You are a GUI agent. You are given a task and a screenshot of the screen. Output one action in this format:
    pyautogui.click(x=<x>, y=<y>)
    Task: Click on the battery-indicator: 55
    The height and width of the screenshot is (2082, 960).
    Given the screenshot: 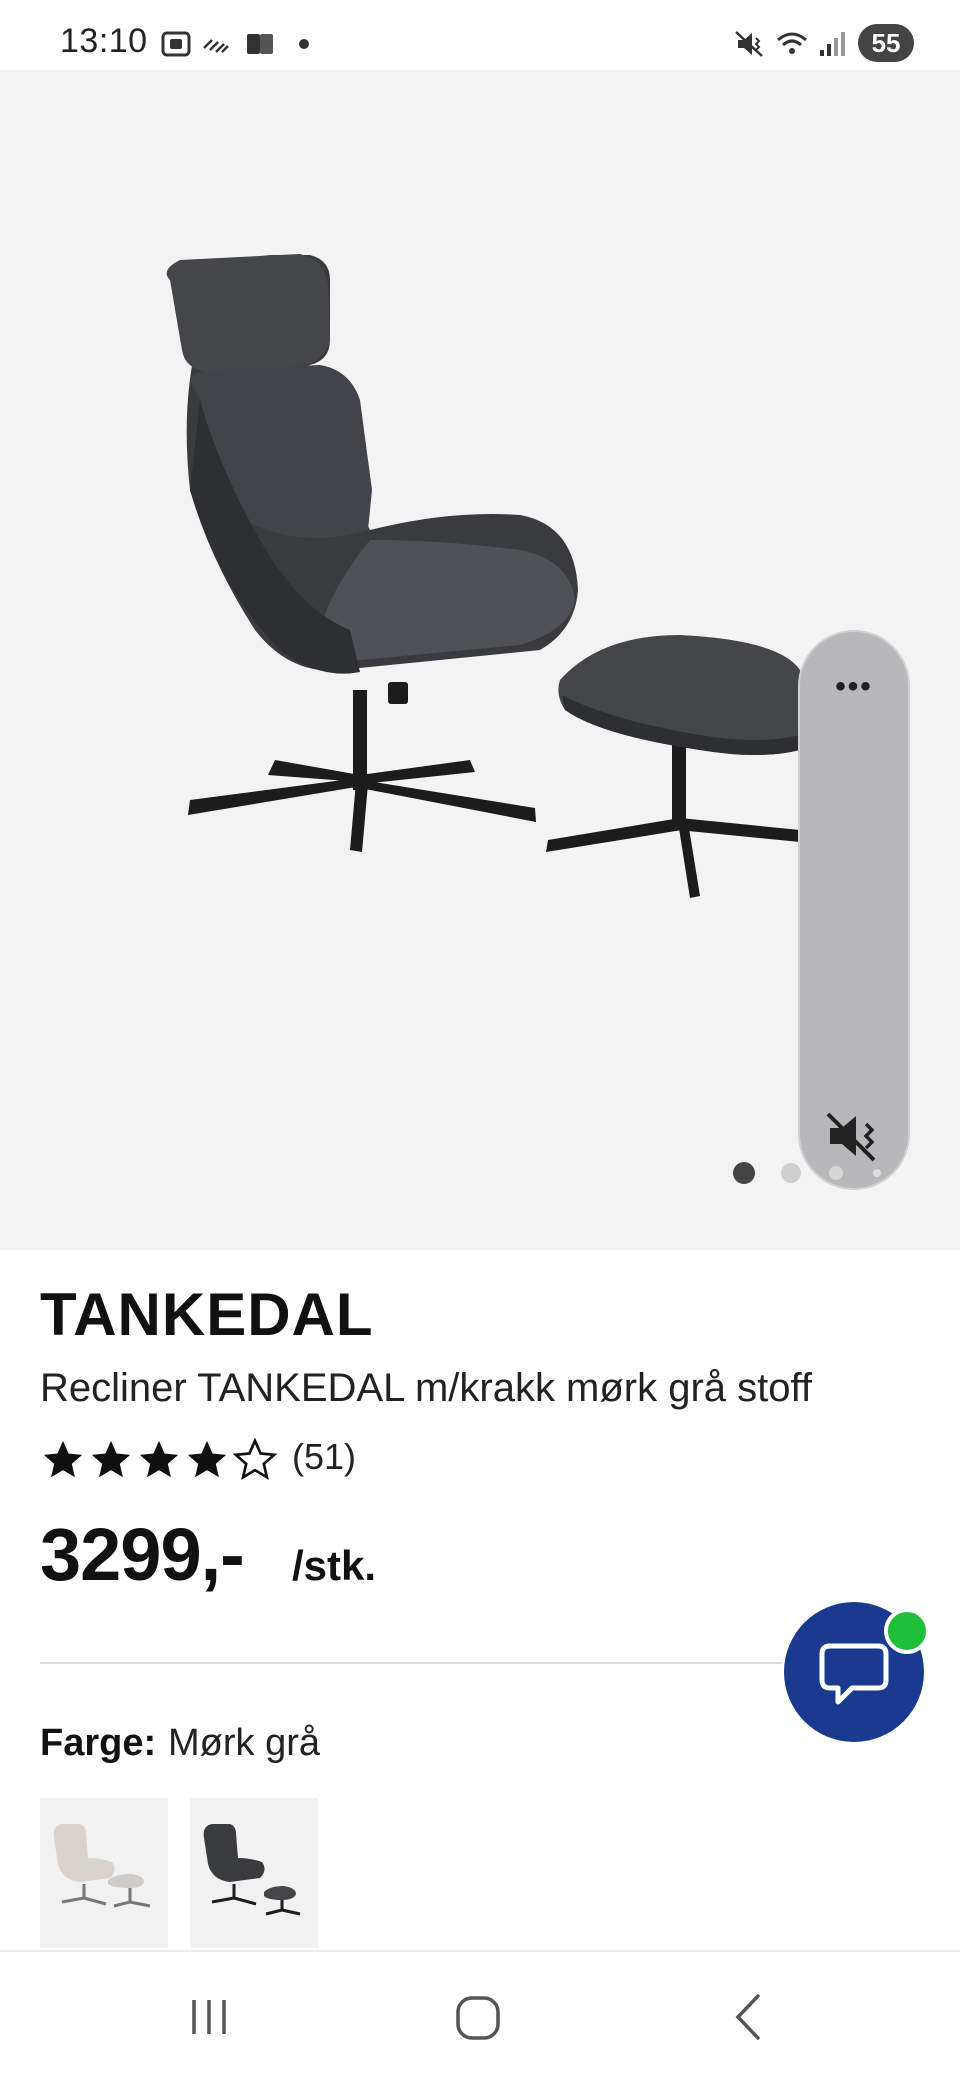 What is the action you would take?
    pyautogui.click(x=886, y=43)
    